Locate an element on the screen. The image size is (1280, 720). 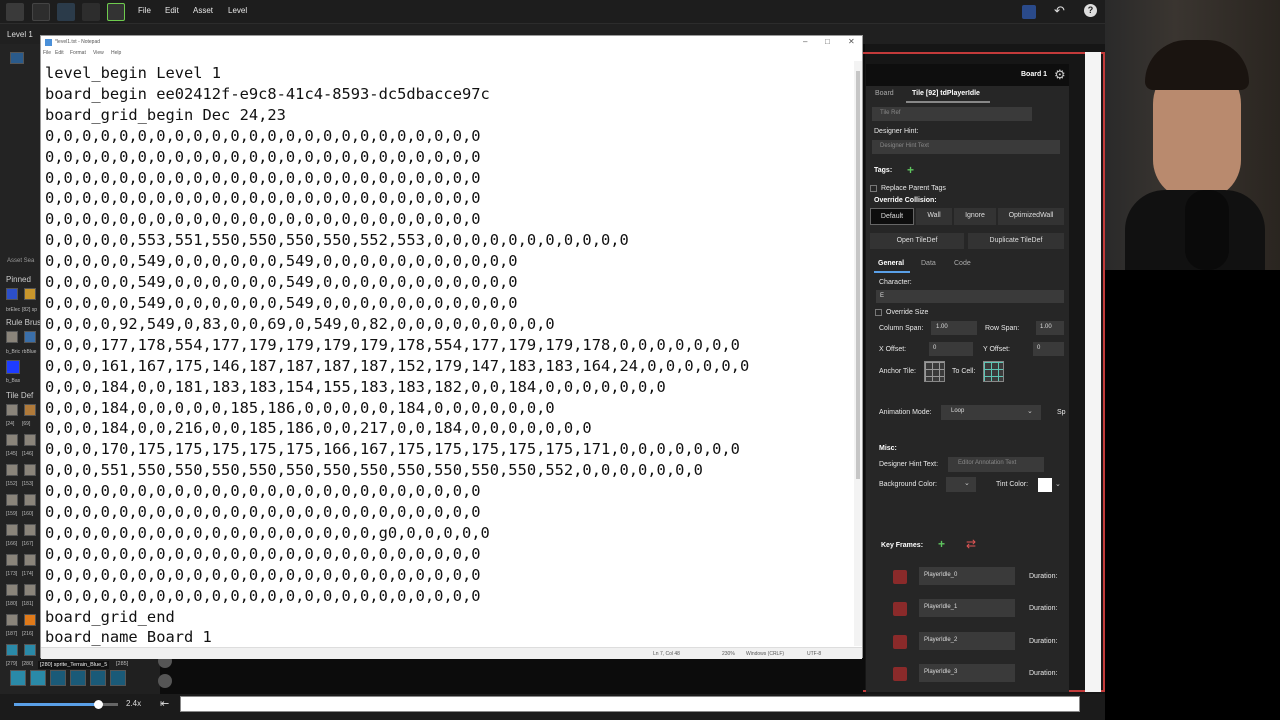
collision-optimizedwall-button: OptimizedWall is located at coordinates (1031, 216).